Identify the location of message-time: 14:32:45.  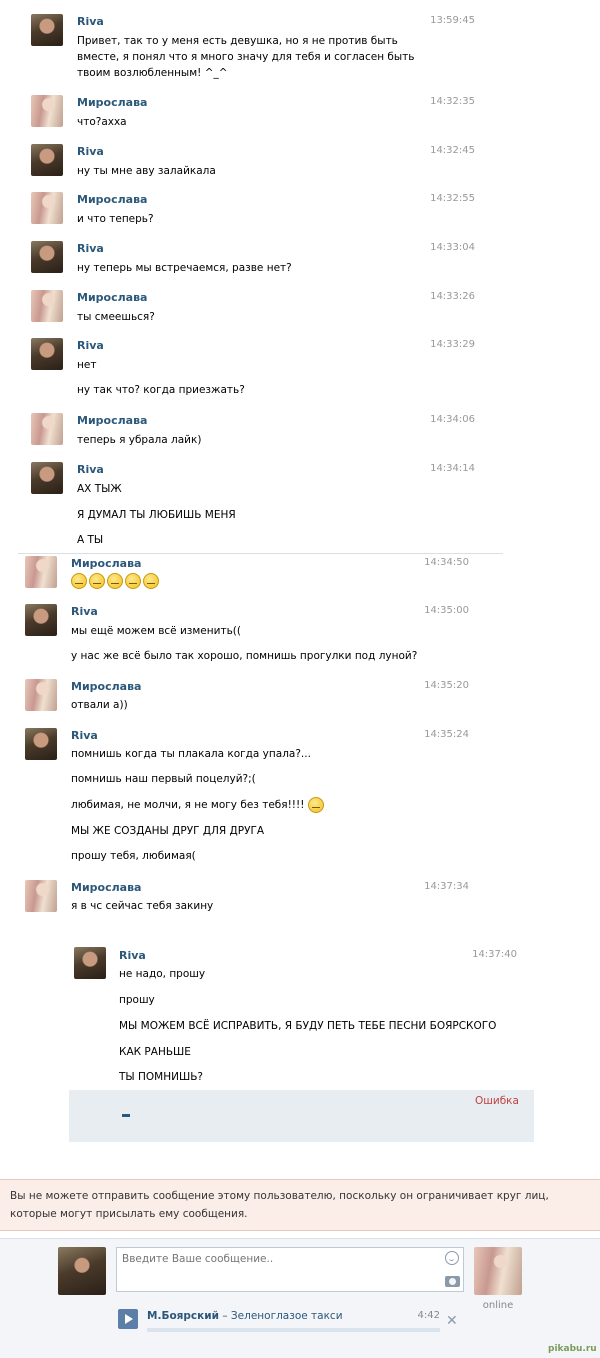
(452, 150).